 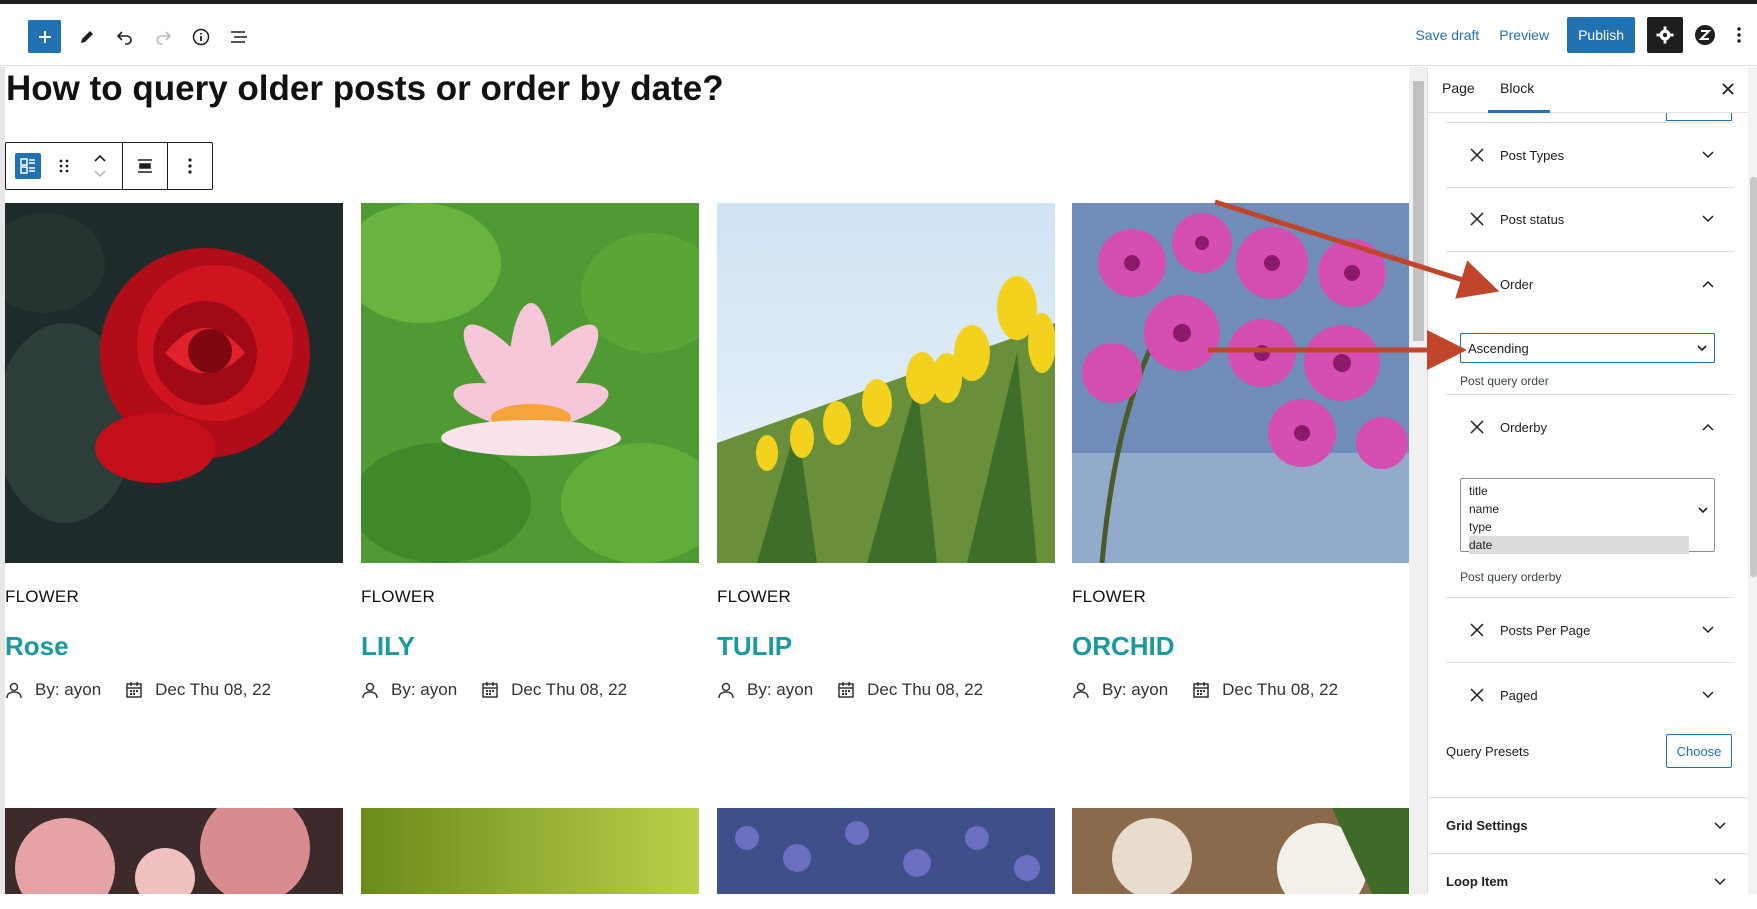 What do you see at coordinates (1487, 825) in the screenshot?
I see `section-label: Grid Settings` at bounding box center [1487, 825].